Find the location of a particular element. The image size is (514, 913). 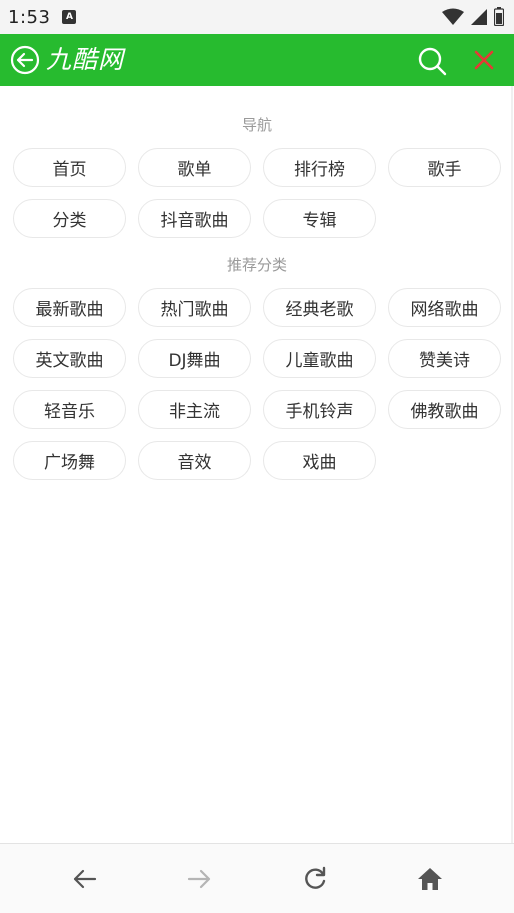

refresh-icon is located at coordinates (315, 877).